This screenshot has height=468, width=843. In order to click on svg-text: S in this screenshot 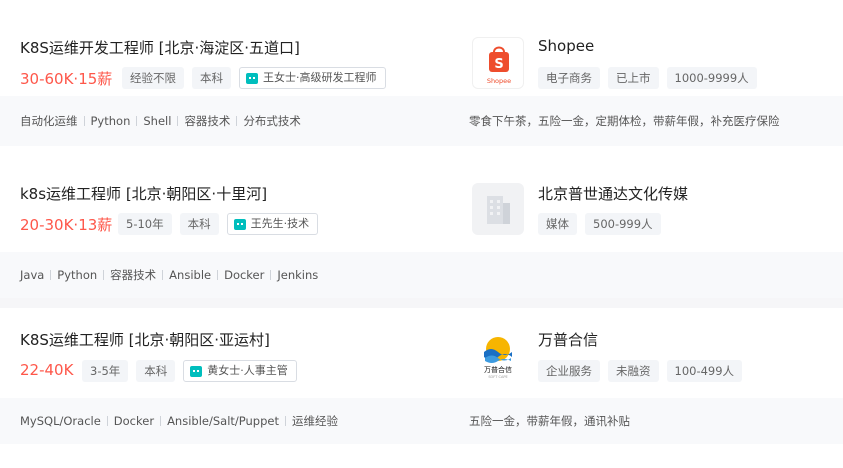, I will do `click(498, 64)`.